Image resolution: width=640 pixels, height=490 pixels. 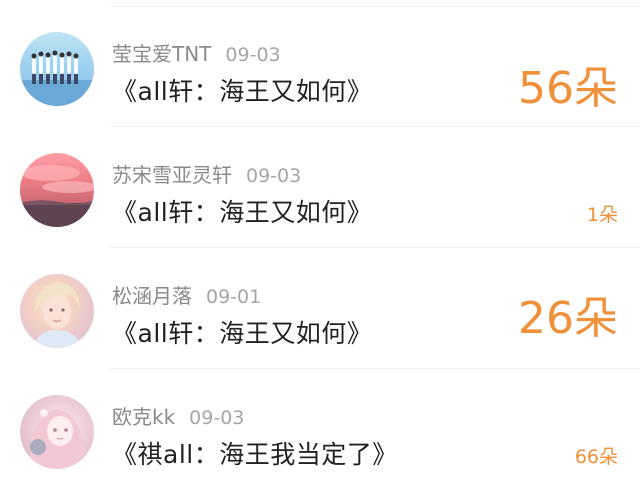 What do you see at coordinates (234, 297) in the screenshot?
I see `date: 09-01` at bounding box center [234, 297].